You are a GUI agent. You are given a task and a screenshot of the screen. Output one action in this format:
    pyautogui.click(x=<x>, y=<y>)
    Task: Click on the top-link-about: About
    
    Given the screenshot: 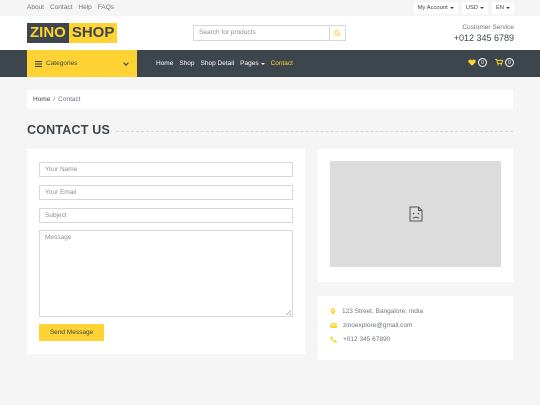 What is the action you would take?
    pyautogui.click(x=35, y=7)
    